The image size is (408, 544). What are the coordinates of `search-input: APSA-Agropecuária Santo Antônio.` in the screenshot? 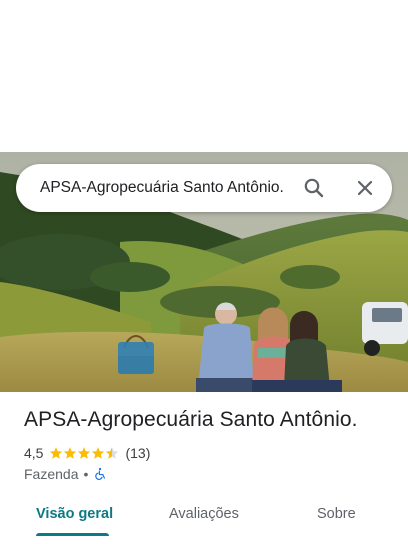 It's located at (168, 188).